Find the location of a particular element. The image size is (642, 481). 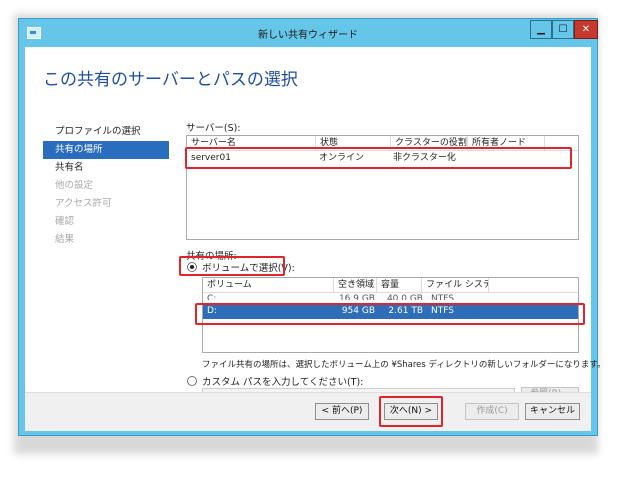

nav-item-results: 結果 is located at coordinates (65, 239).